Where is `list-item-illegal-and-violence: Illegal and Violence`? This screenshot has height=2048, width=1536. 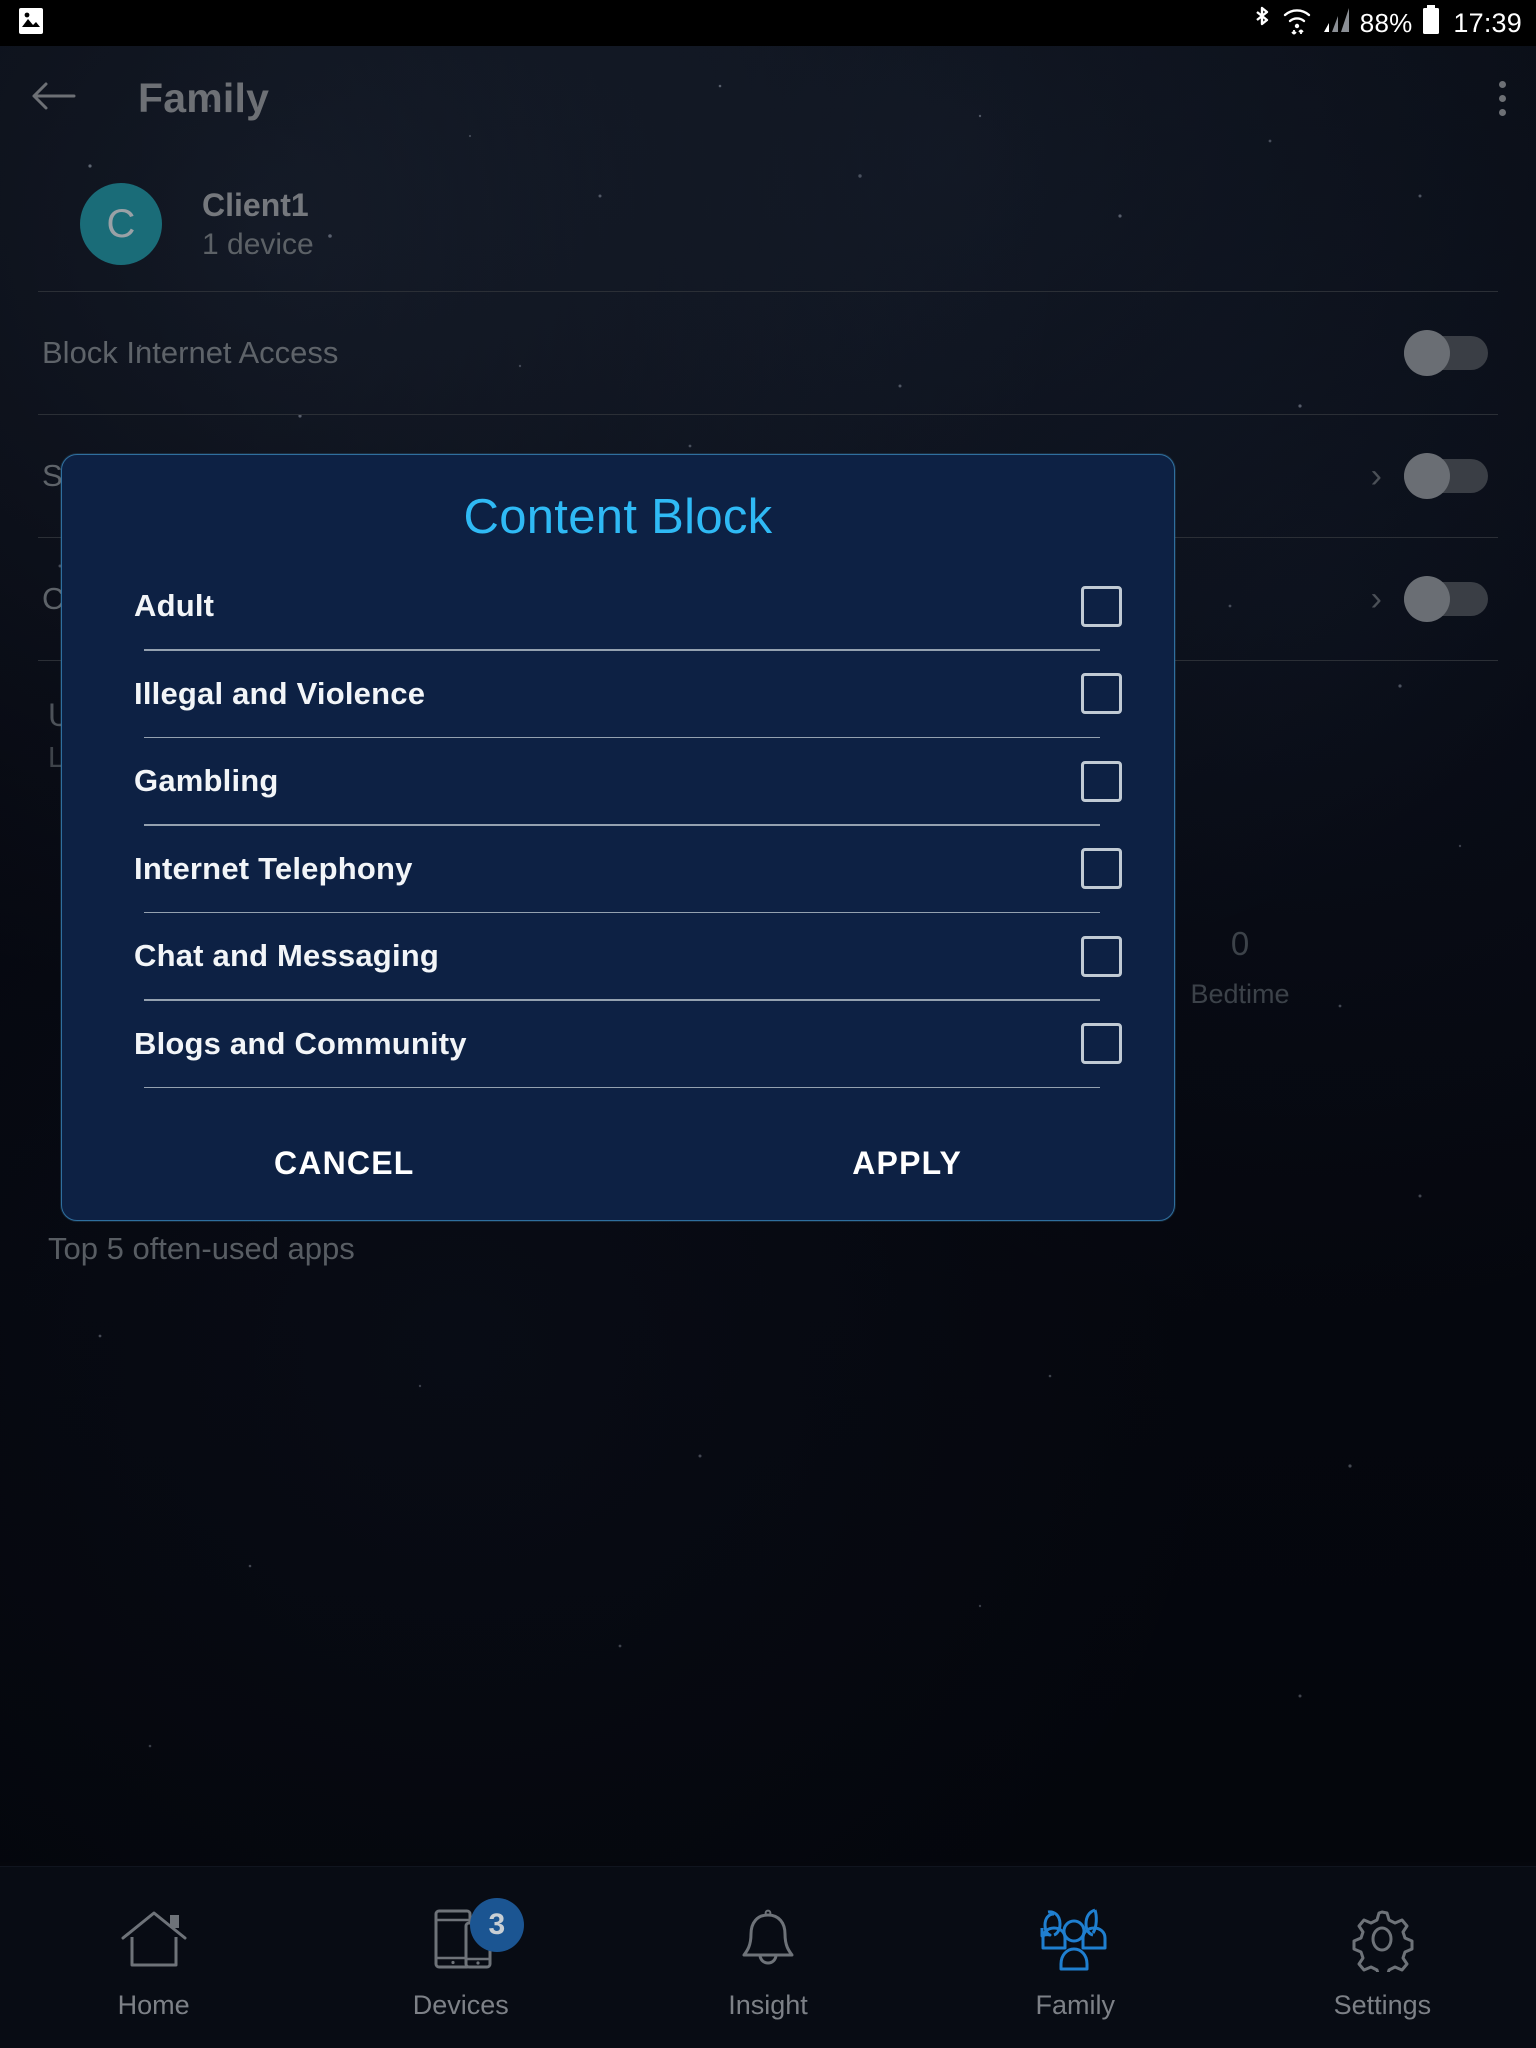 list-item-illegal-and-violence: Illegal and Violence is located at coordinates (618, 694).